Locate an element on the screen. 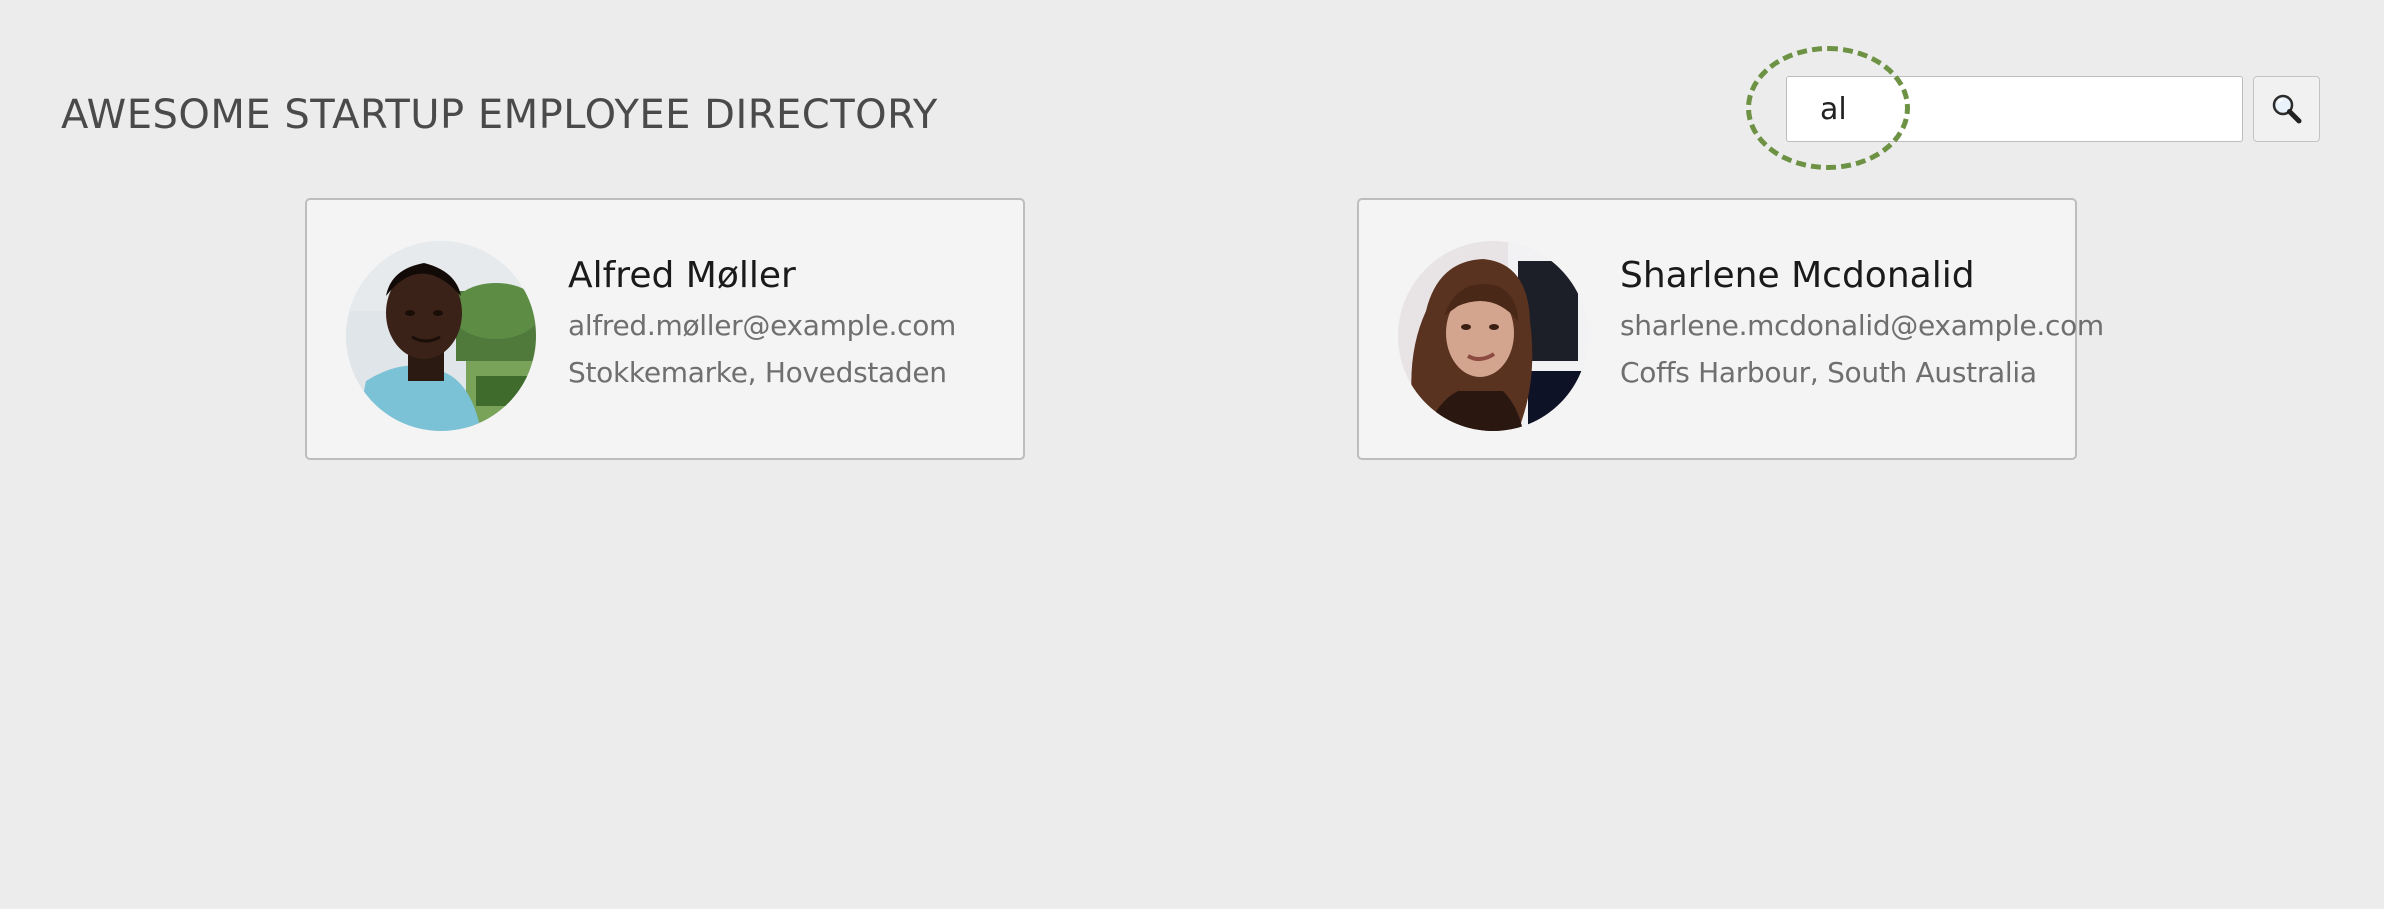 This screenshot has height=909, width=2384. employee-location: Stokkemarke, Hovedstaden is located at coordinates (757, 372).